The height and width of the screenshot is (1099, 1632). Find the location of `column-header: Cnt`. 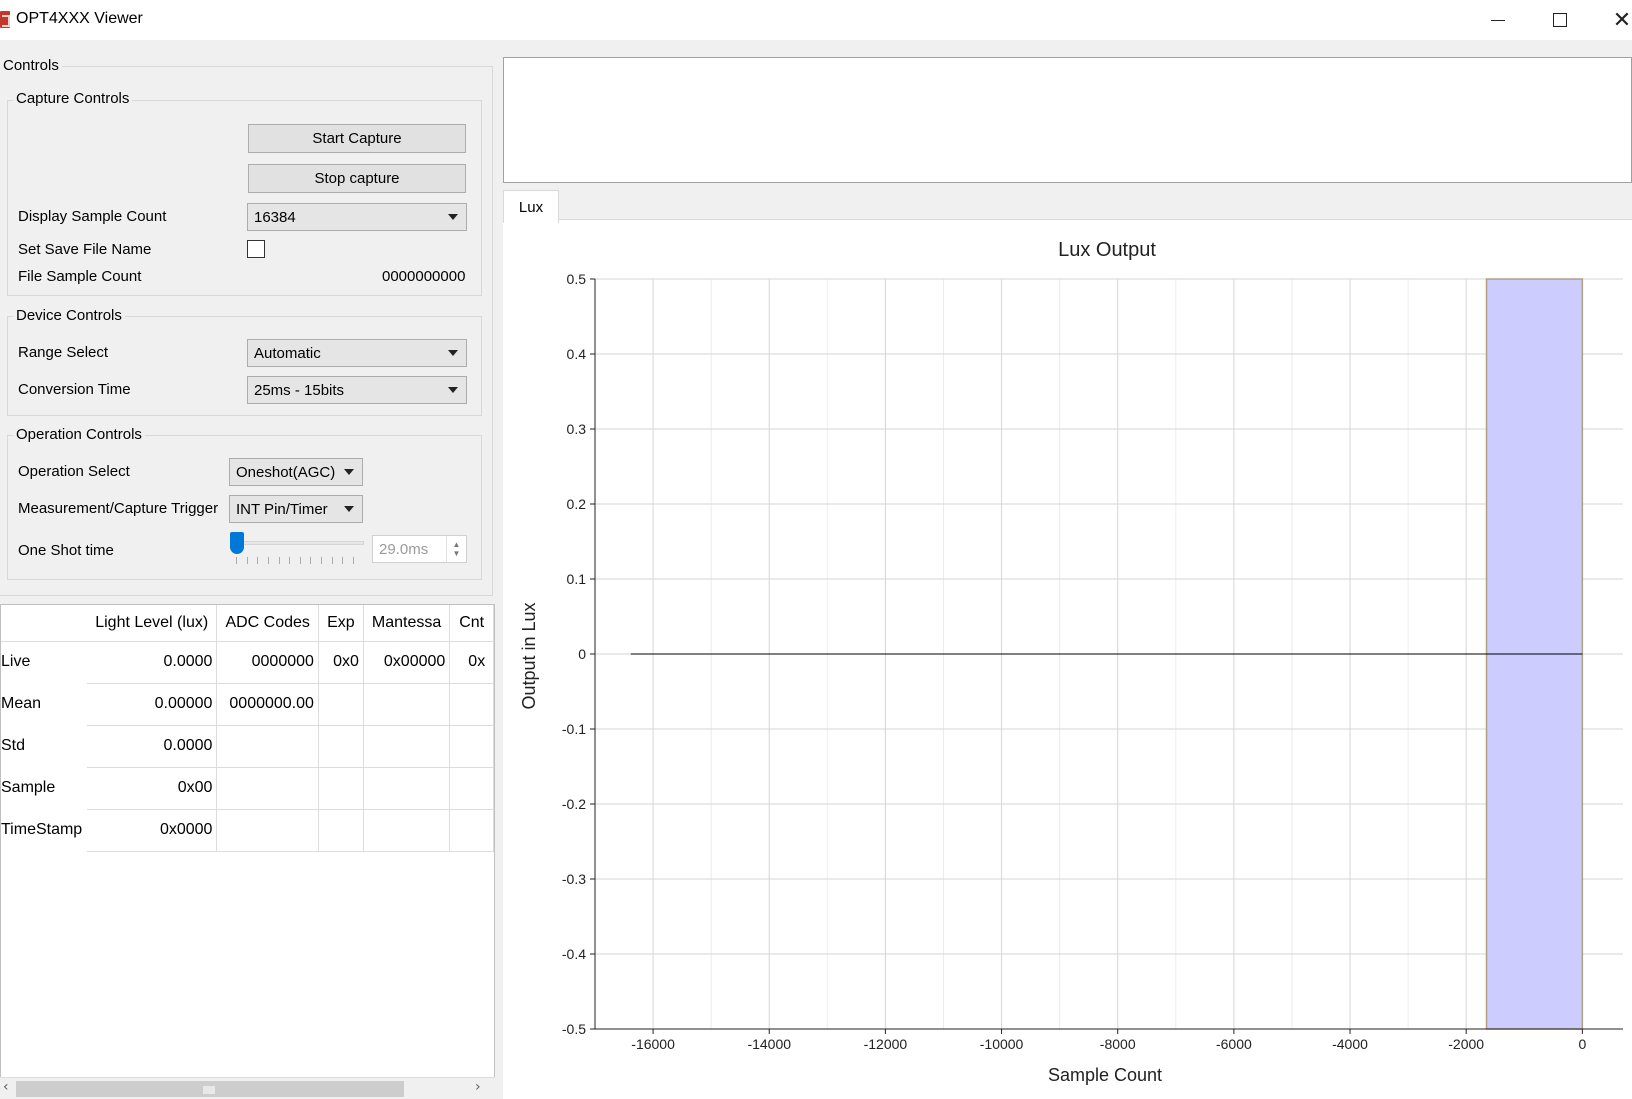

column-header: Cnt is located at coordinates (471, 623).